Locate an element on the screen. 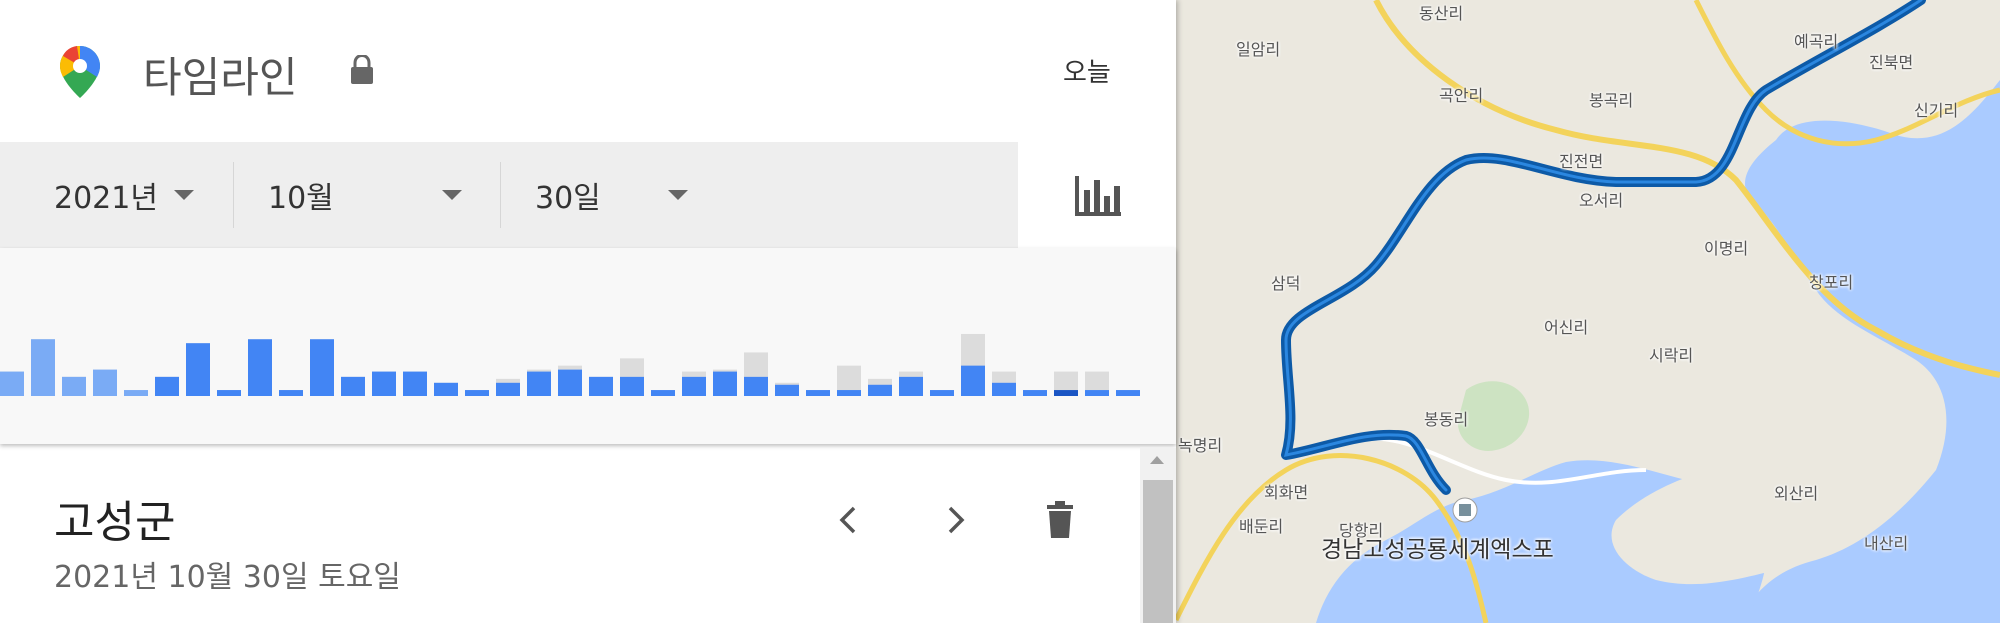 This screenshot has height=623, width=2000. today-button: 오늘 is located at coordinates (1087, 70).